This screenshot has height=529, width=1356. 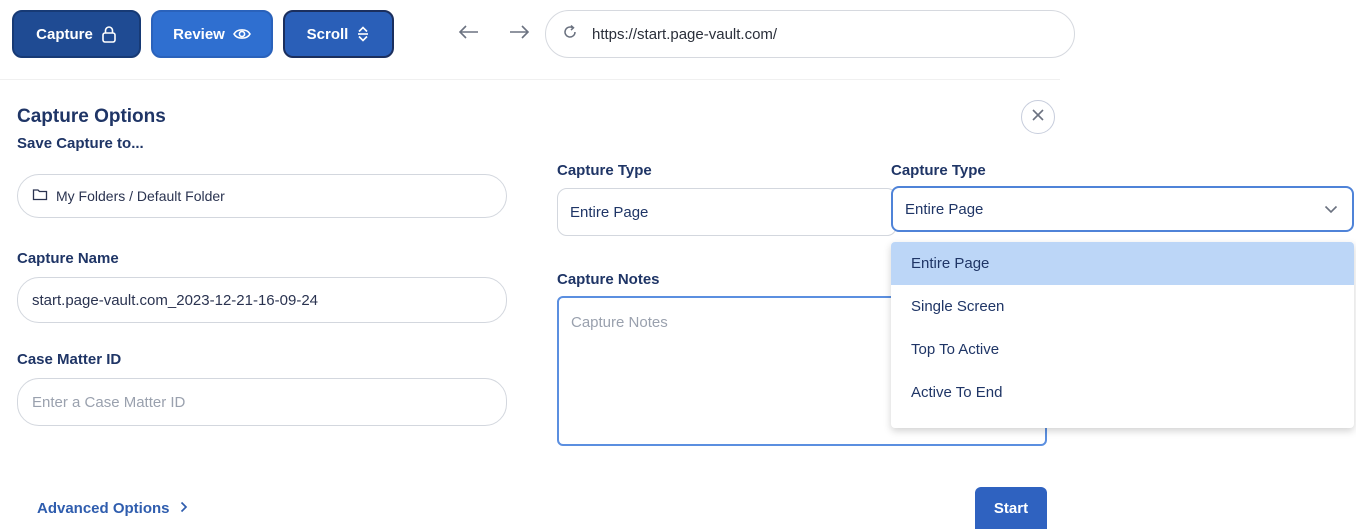 What do you see at coordinates (685, 34) in the screenshot?
I see `url-text: https://start.page-vault.com/` at bounding box center [685, 34].